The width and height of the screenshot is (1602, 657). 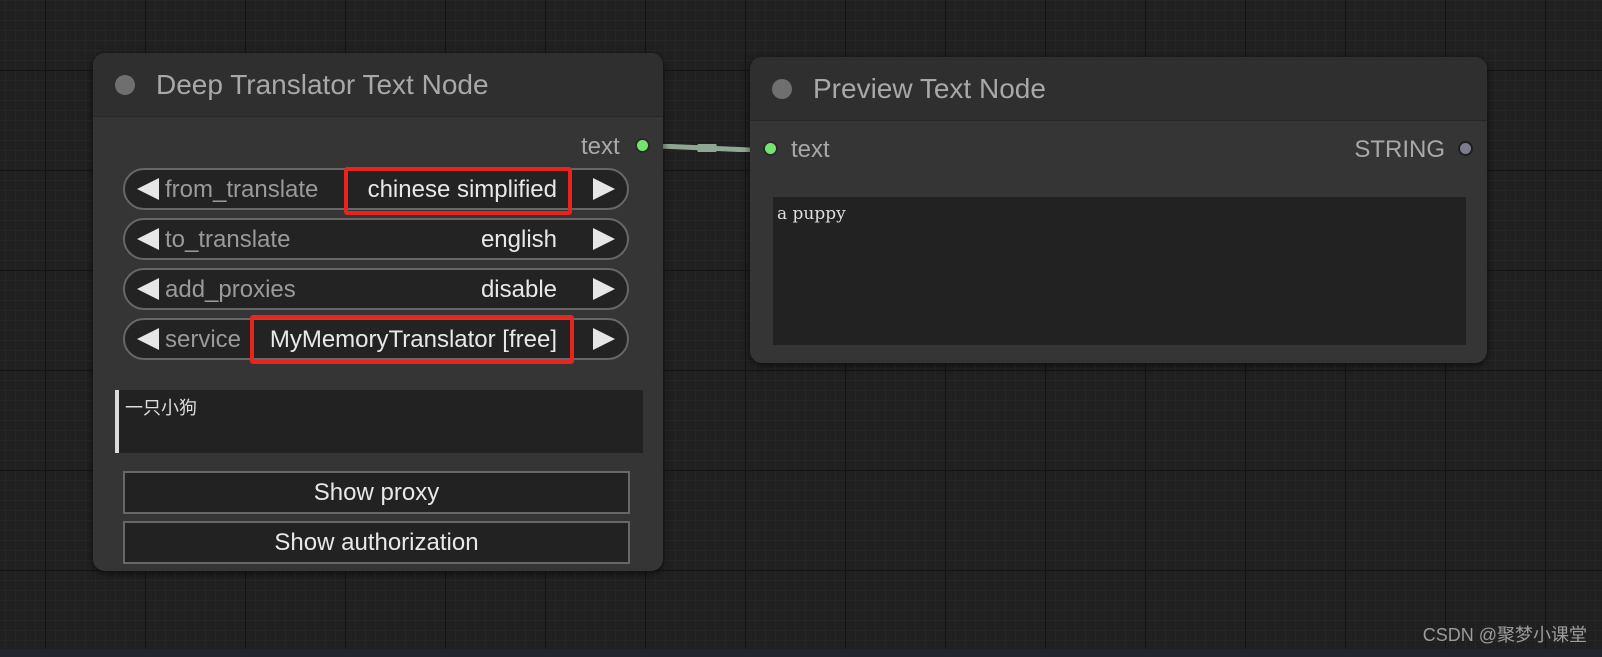 What do you see at coordinates (230, 289) in the screenshot?
I see `combo-label: add_proxies` at bounding box center [230, 289].